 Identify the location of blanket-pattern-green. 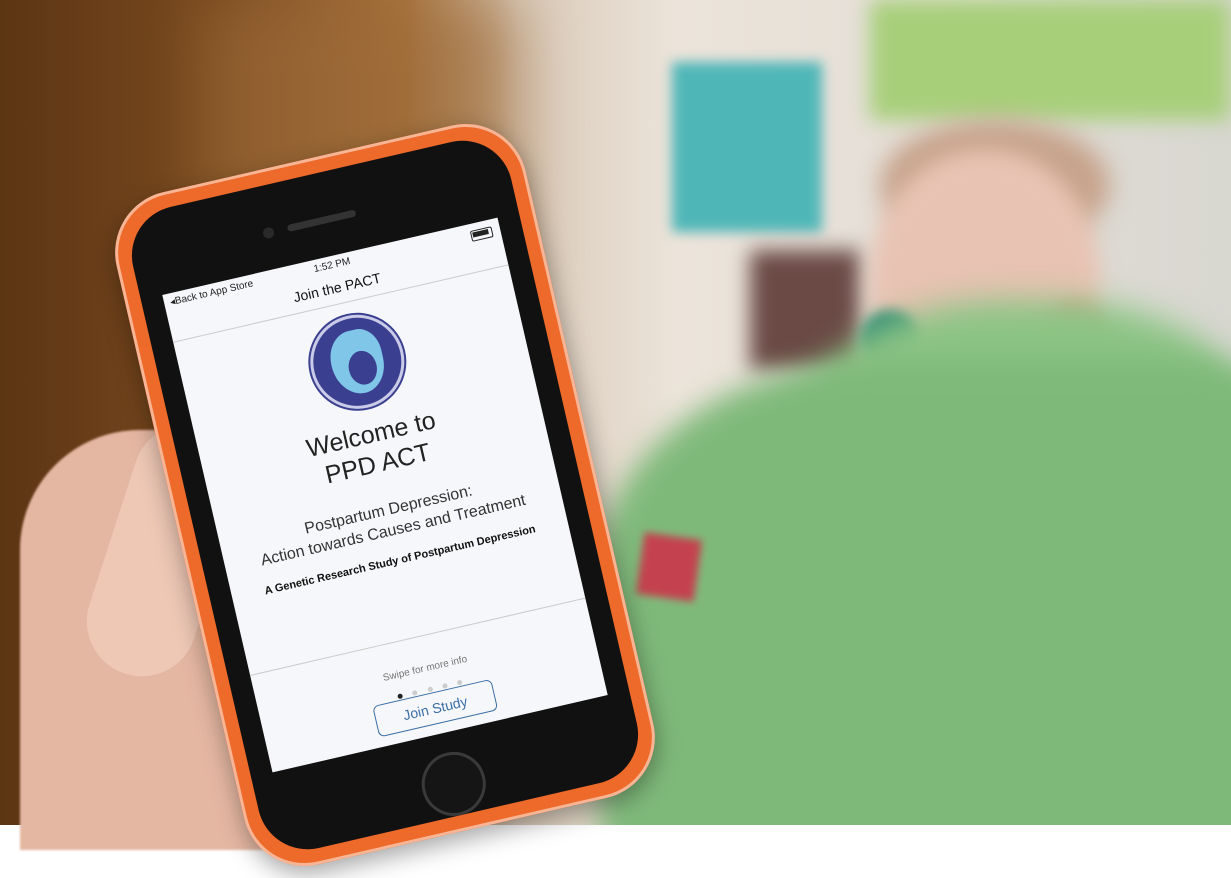
(1050, 60).